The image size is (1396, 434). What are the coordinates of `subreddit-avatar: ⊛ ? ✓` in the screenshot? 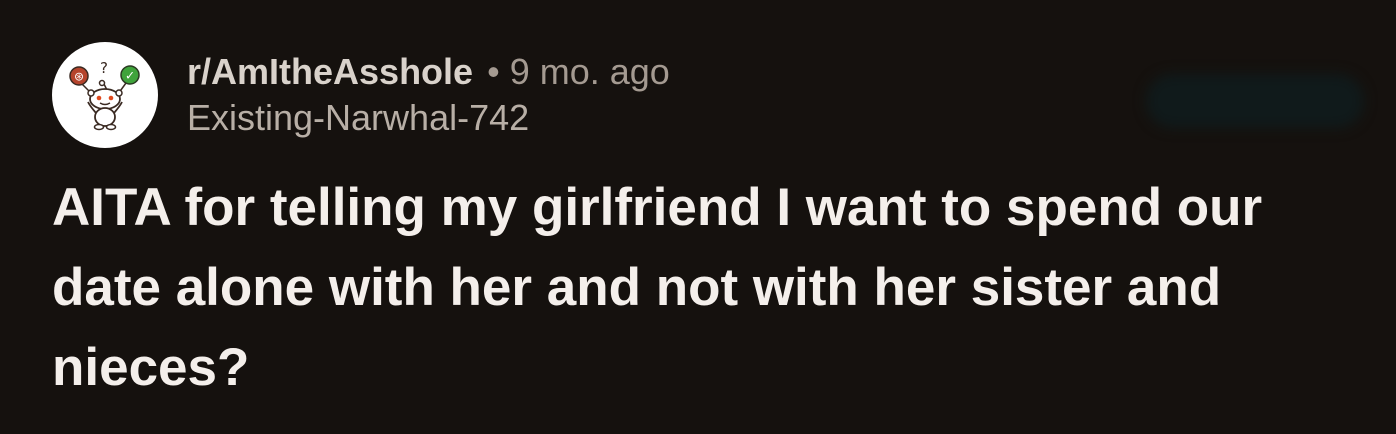 It's located at (105, 95).